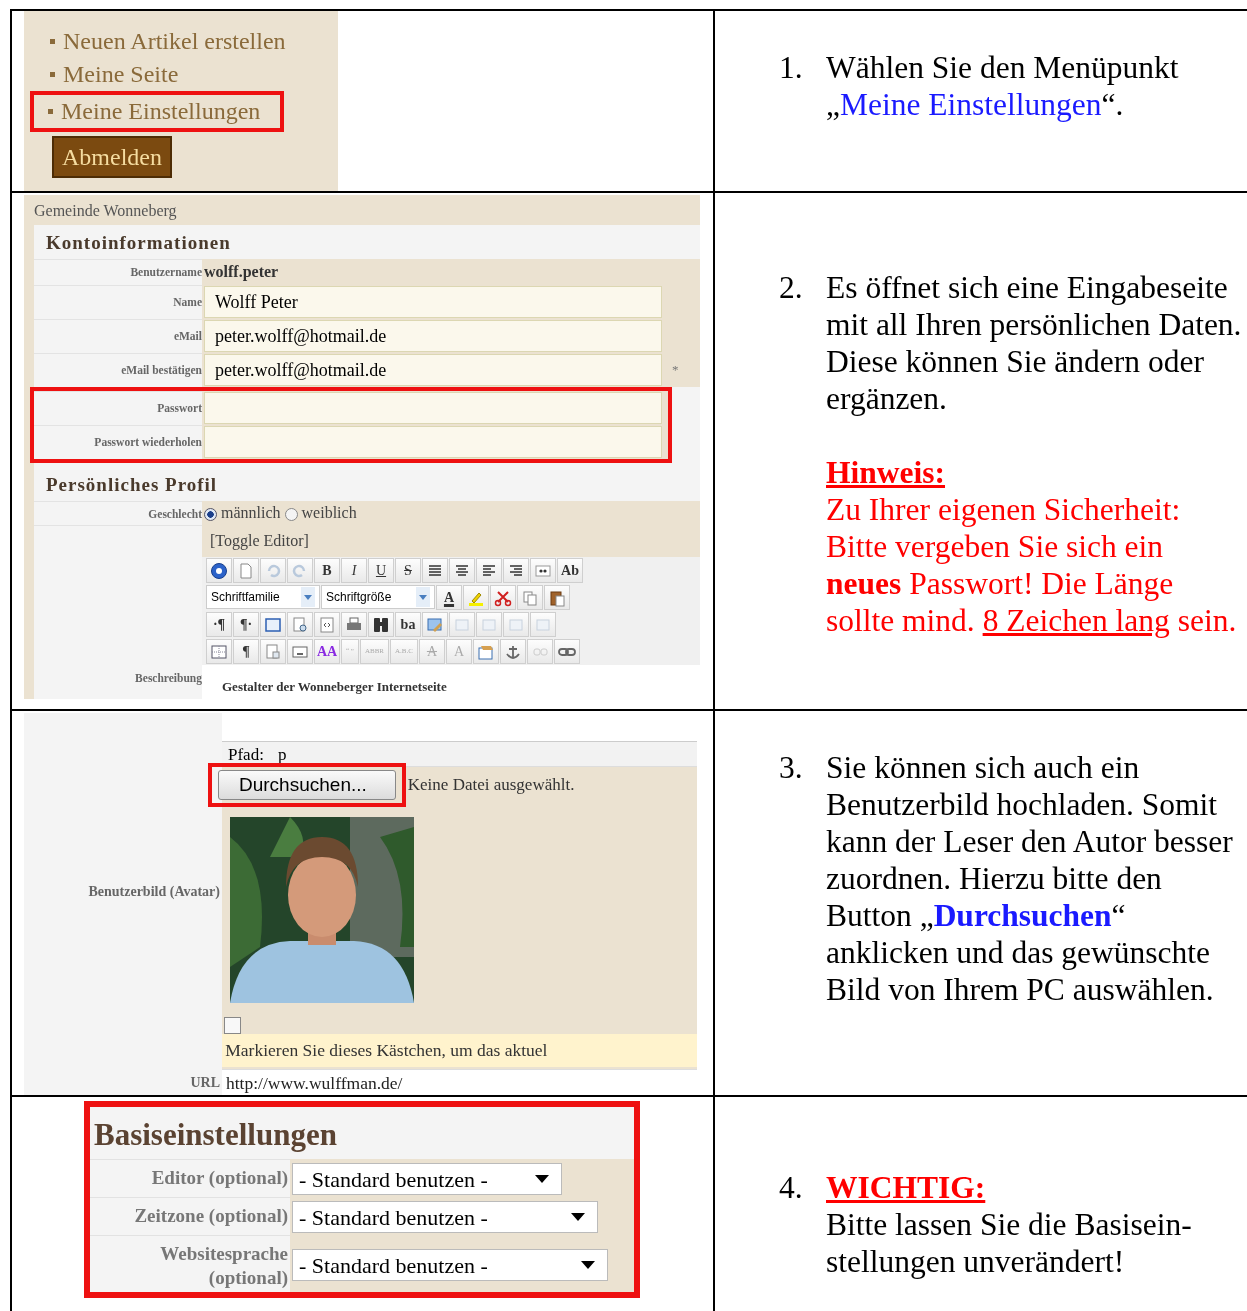  I want to click on section-heading: Persönliches Profil, so click(132, 485).